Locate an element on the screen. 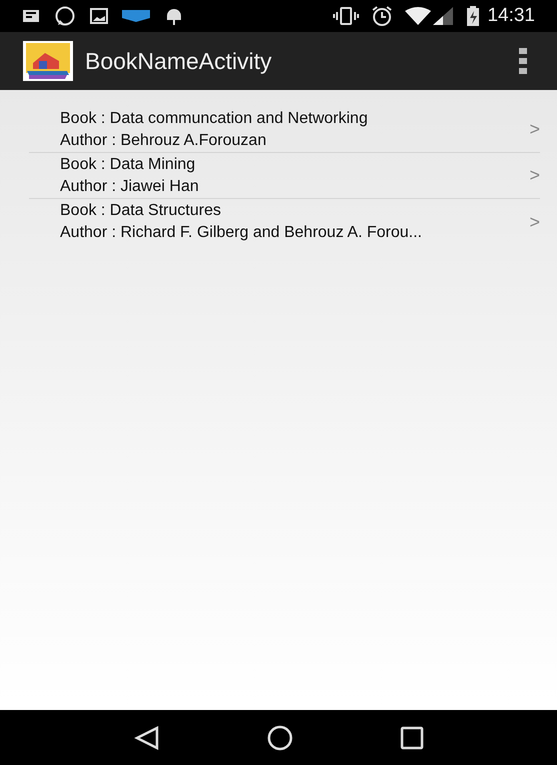 This screenshot has height=765, width=557. book-list-item: Book : Data Structures Author : Richard F. Gilberg and Behrouz A. Forou... > is located at coordinates (284, 222).